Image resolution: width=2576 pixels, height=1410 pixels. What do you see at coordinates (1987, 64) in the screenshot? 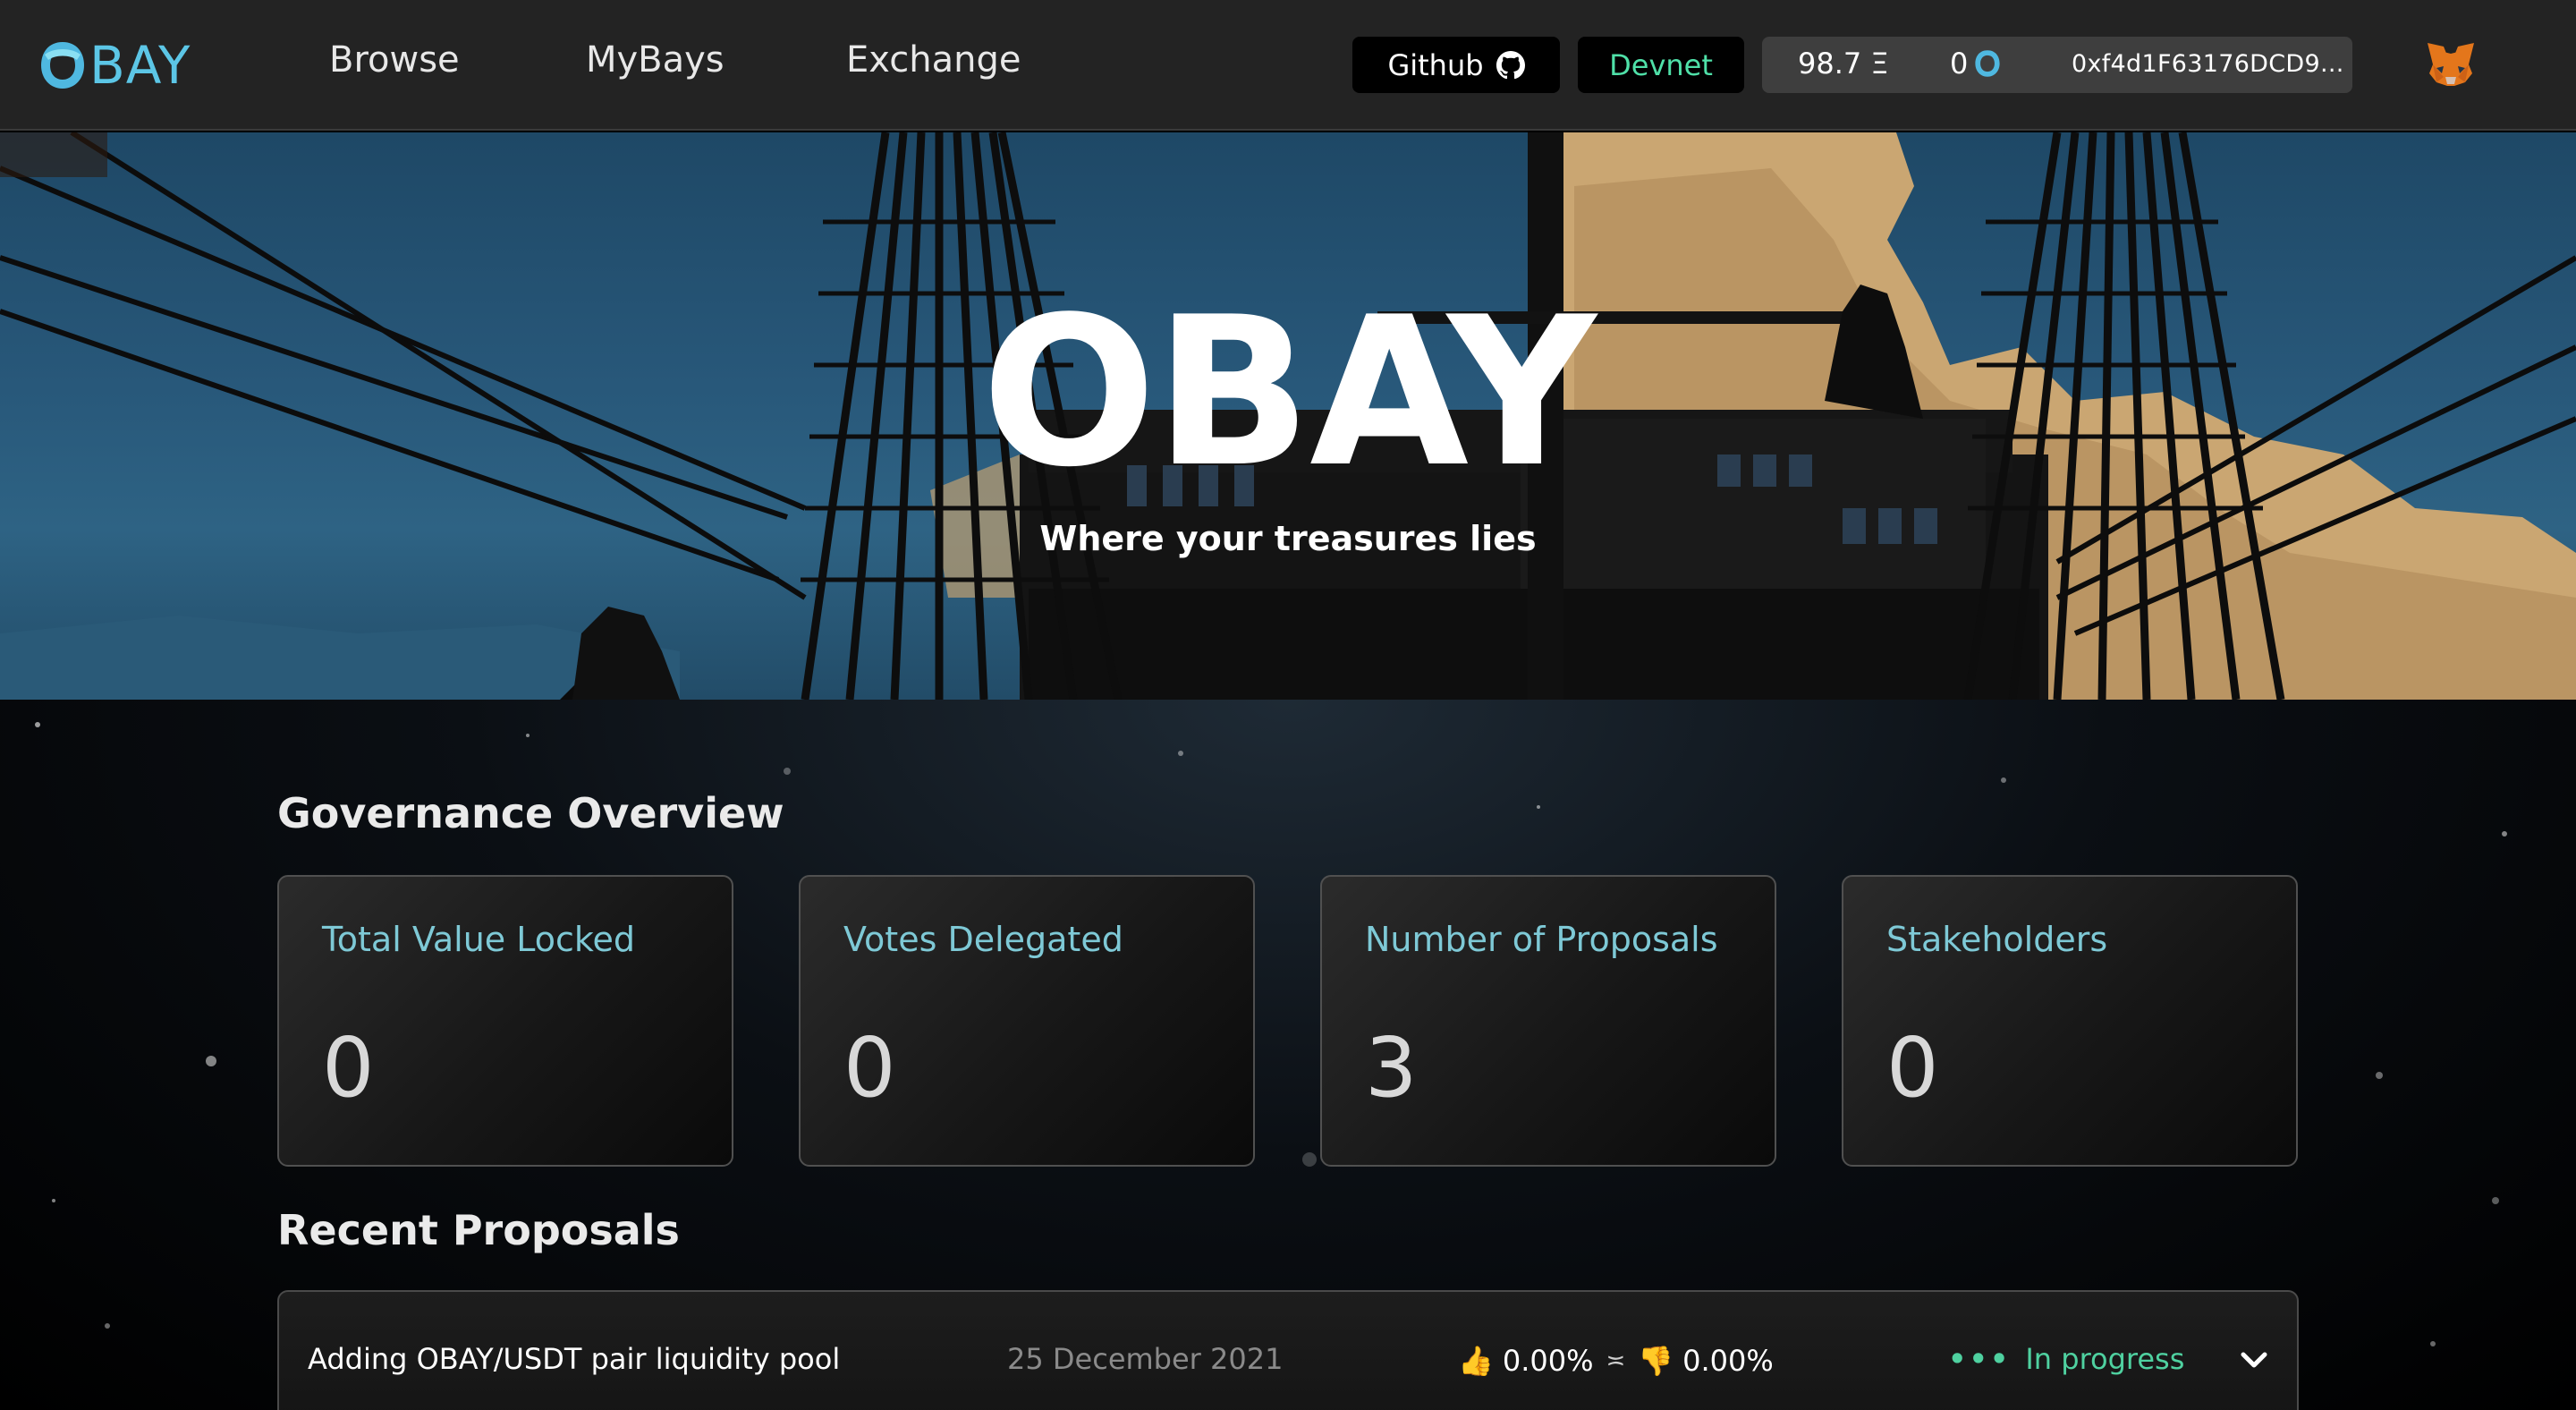
I see `obay-token-icon` at bounding box center [1987, 64].